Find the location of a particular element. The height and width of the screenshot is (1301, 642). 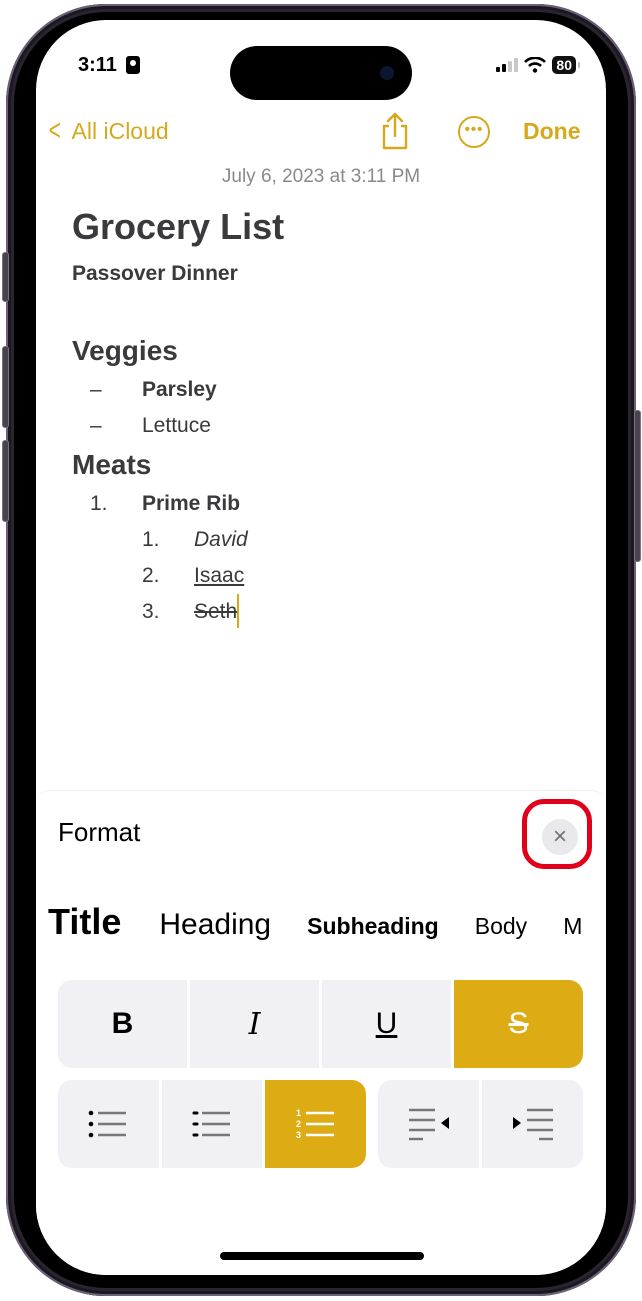

share-icon is located at coordinates (395, 131).